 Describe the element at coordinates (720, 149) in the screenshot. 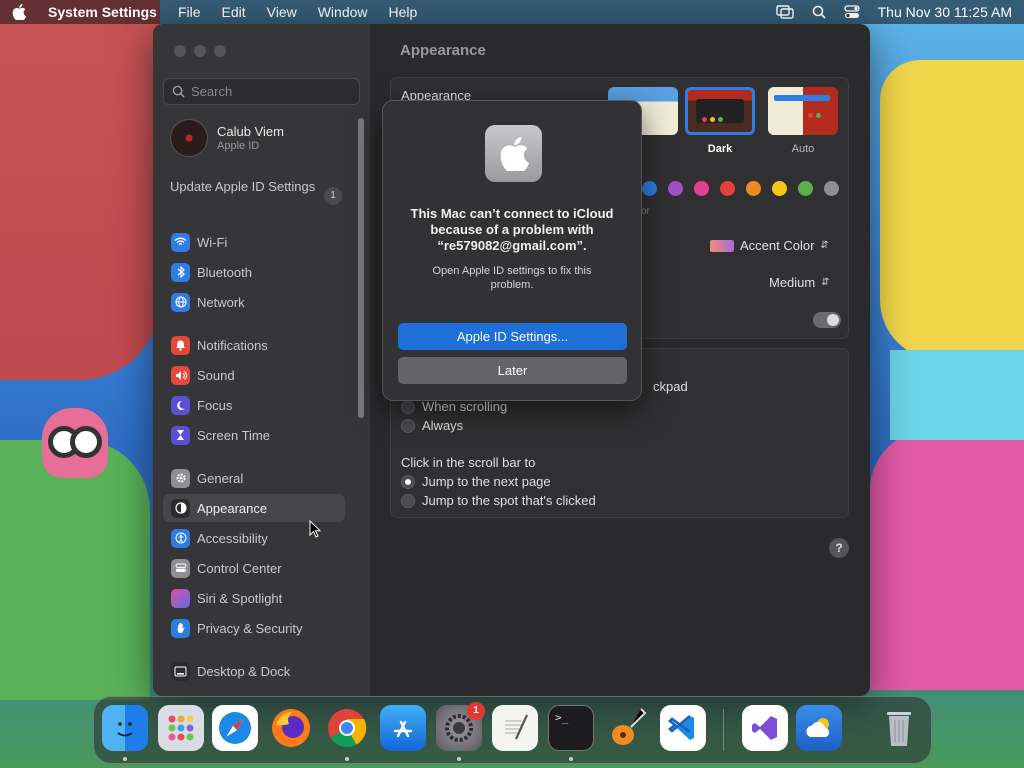

I see `theme-dark-label: Dark` at that location.